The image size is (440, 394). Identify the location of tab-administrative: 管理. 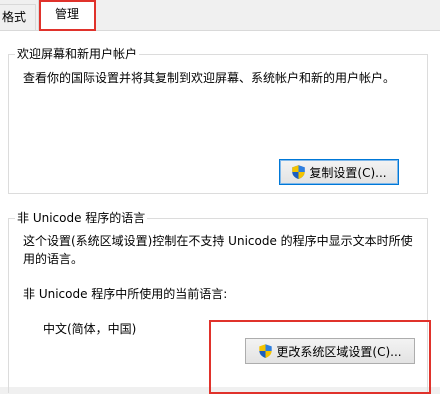
(67, 15).